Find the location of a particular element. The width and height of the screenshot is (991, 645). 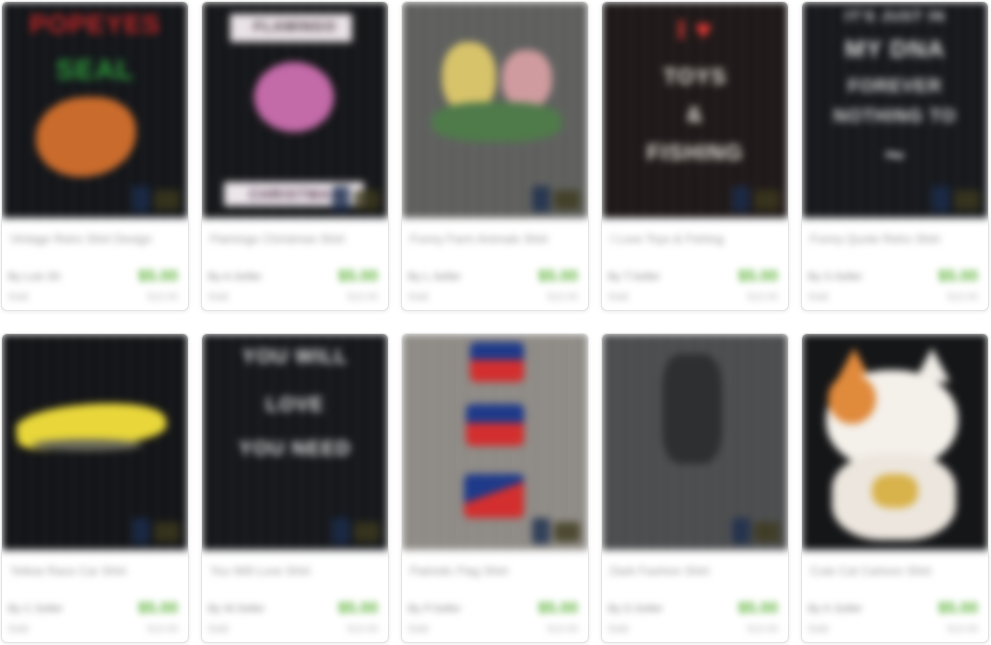

poster-text: TOYS is located at coordinates (695, 76).